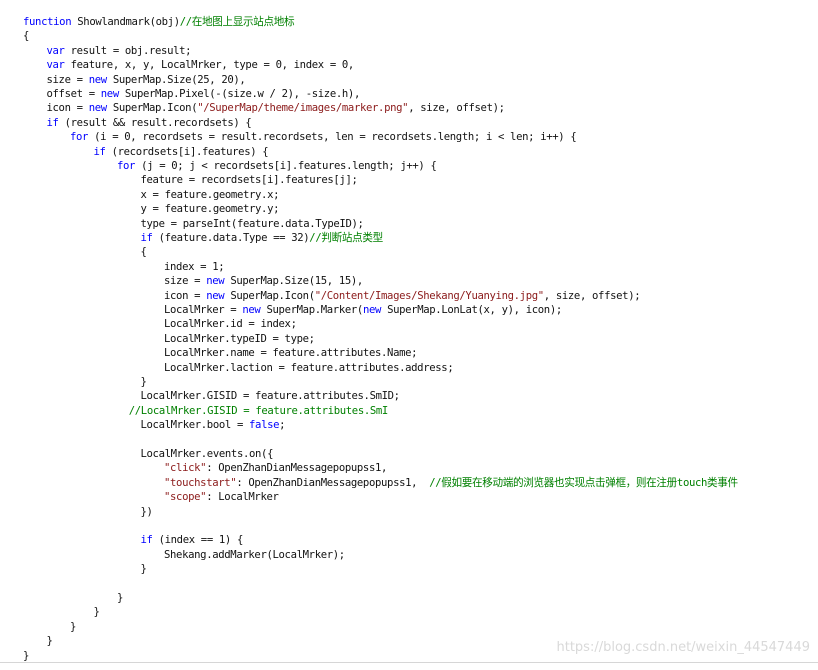  Describe the element at coordinates (262, 238) in the screenshot. I see `code-line: if (feature.data.Type == 32)//判断站点类型` at that location.